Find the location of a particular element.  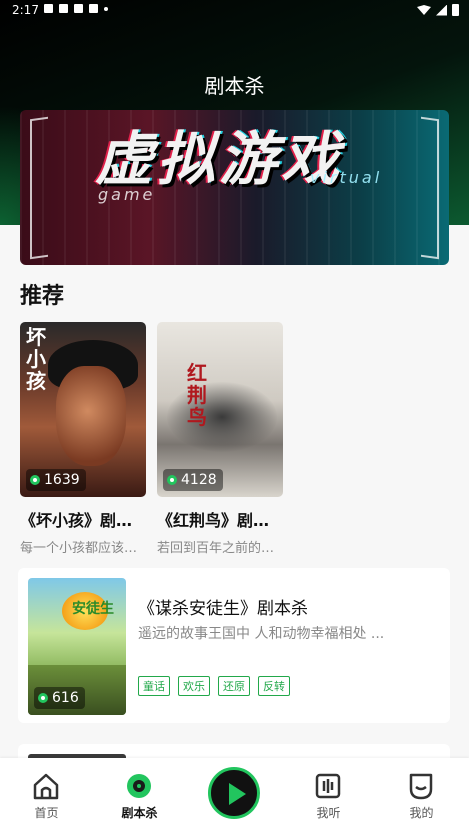

status-bar: 2:17 is located at coordinates (234, 11).